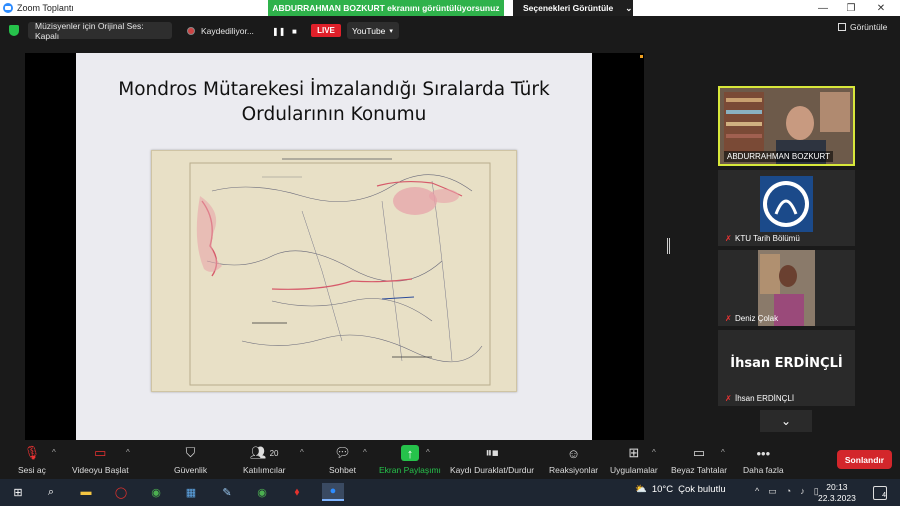 The image size is (900, 506). I want to click on more-button: ••• Daha fazla, so click(763, 460).